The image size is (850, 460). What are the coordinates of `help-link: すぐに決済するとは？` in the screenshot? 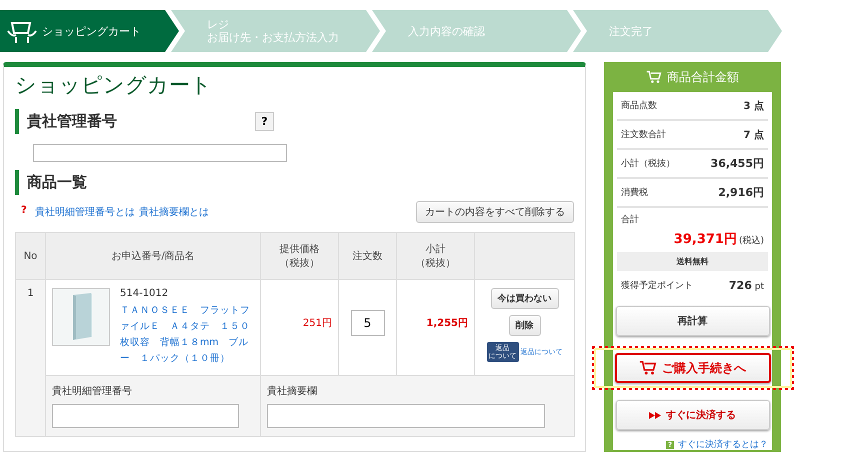 It's located at (723, 444).